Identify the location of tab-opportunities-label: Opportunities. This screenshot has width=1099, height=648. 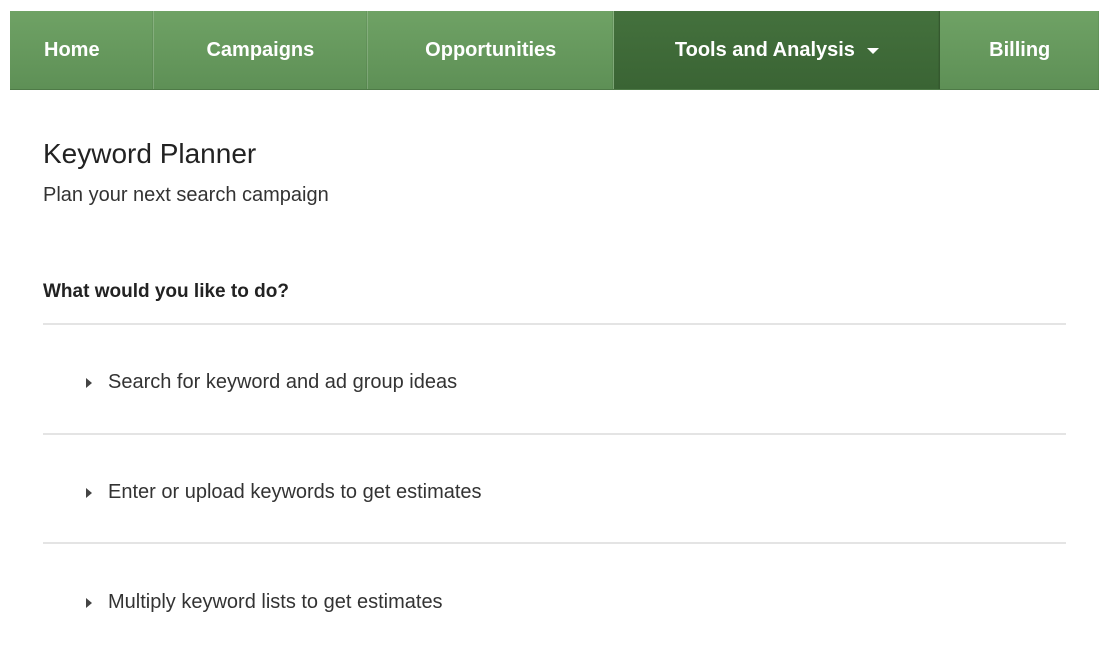
(491, 49).